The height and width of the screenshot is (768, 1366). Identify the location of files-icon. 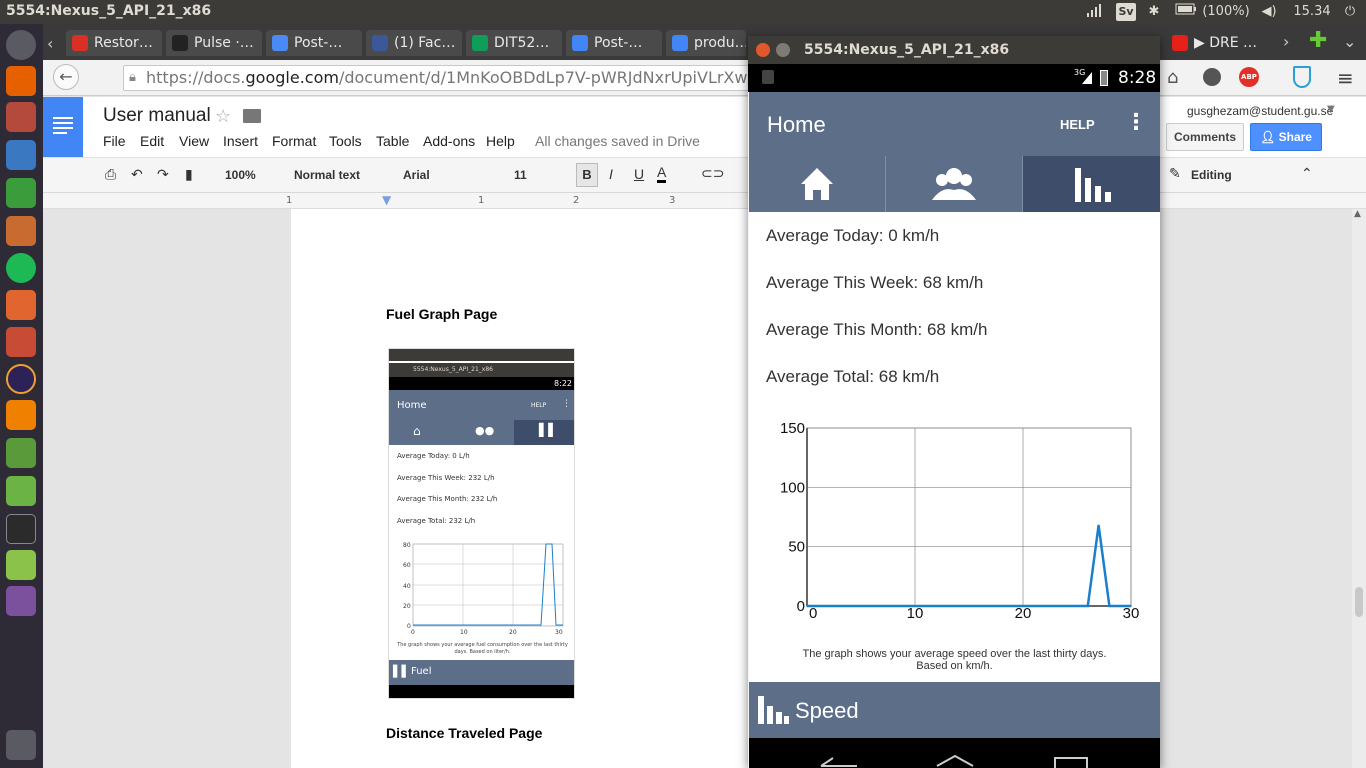
(21, 117).